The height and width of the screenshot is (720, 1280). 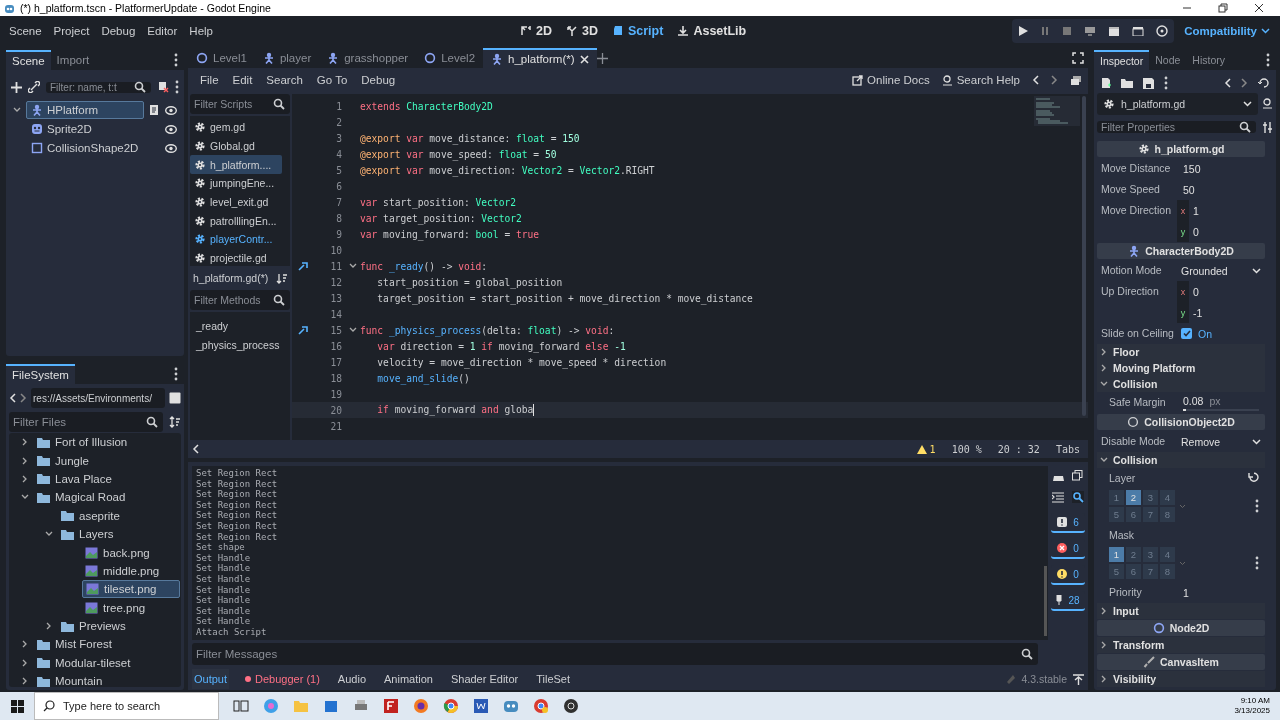 What do you see at coordinates (1078, 679) in the screenshot?
I see `pin-panel-icon` at bounding box center [1078, 679].